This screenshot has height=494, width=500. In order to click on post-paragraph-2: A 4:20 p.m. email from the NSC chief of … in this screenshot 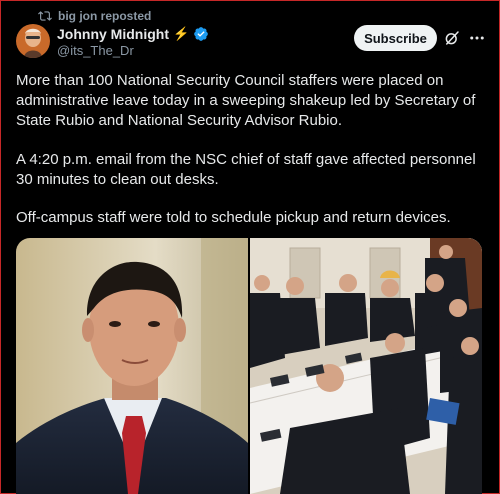, I will do `click(246, 169)`.